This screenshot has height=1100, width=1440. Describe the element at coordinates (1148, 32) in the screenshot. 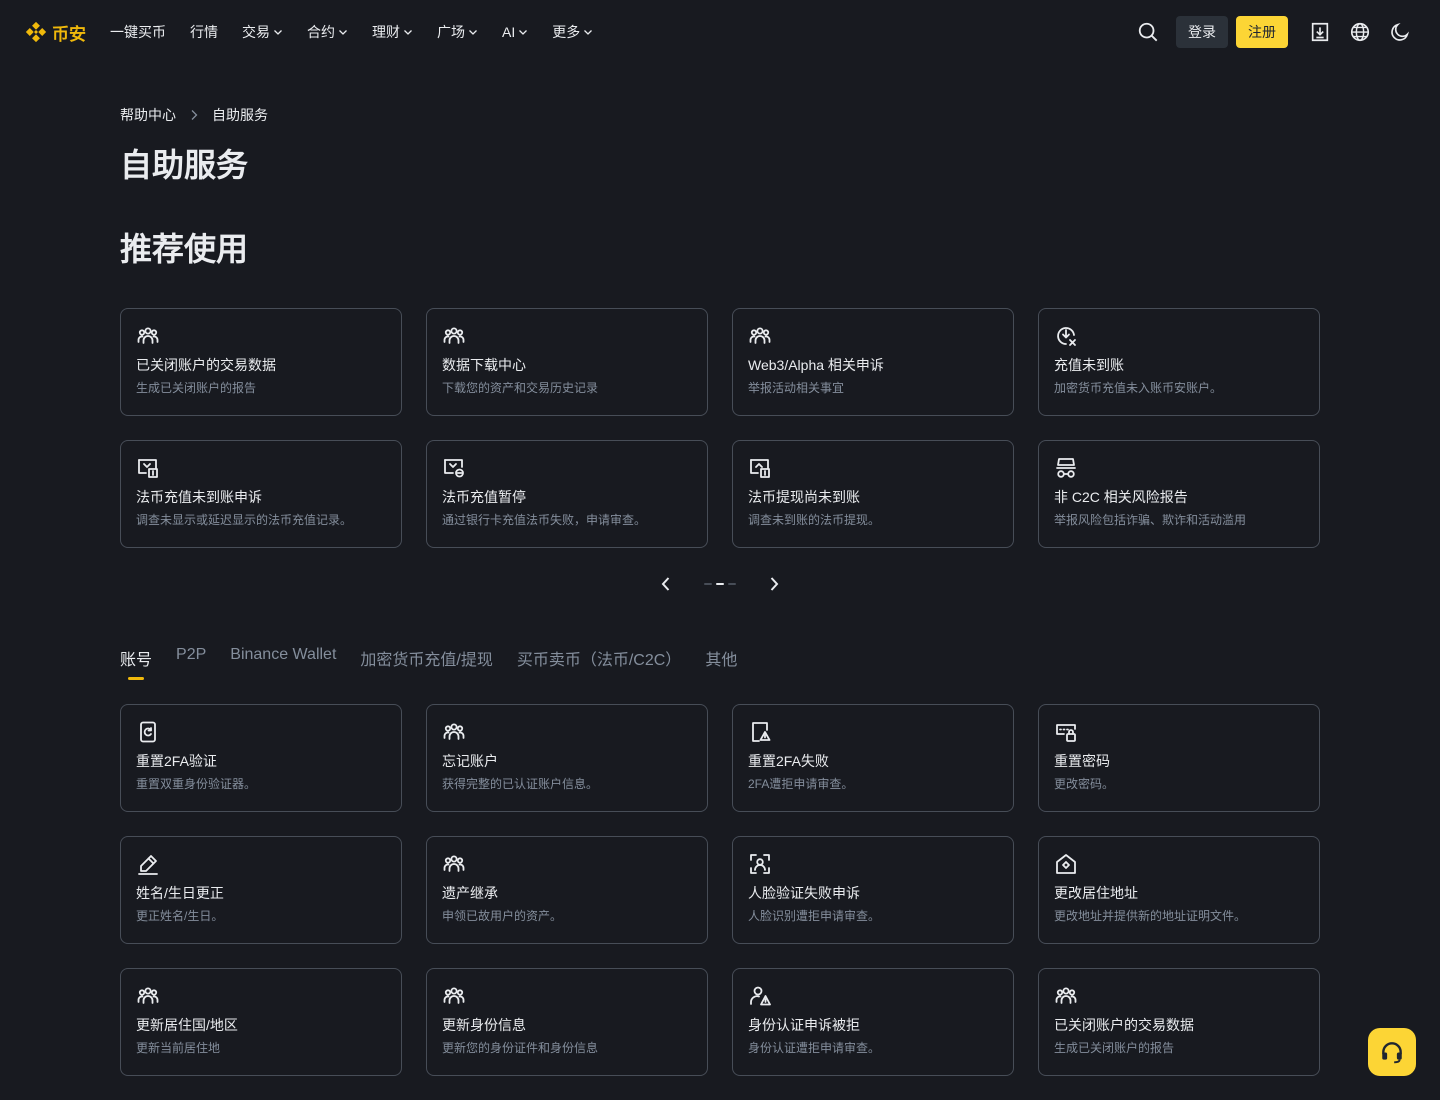

I see `search-button` at that location.